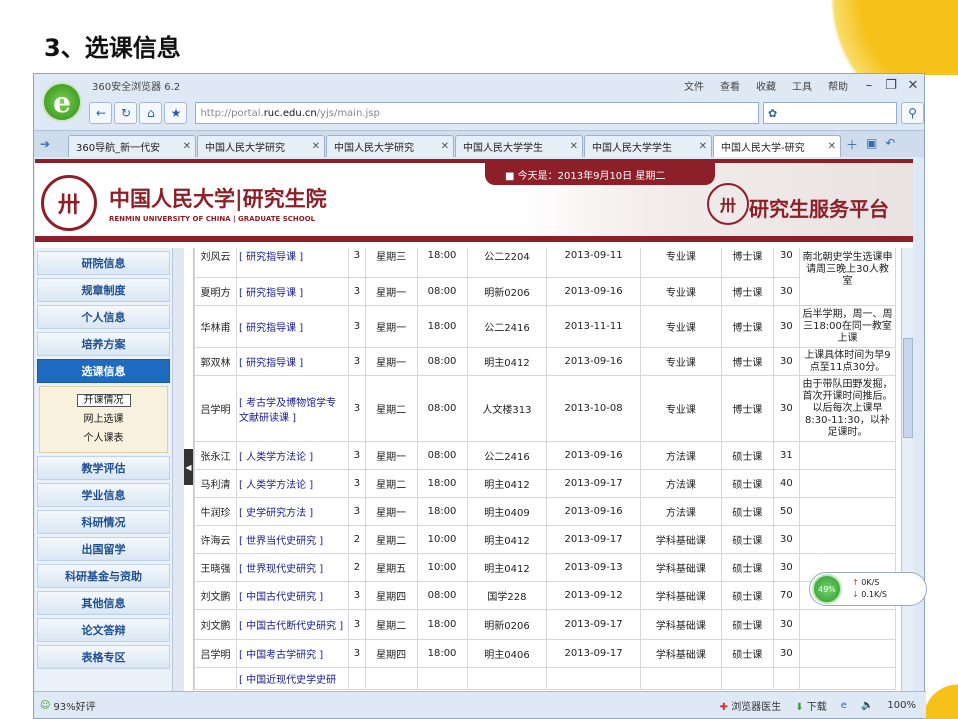 The height and width of the screenshot is (719, 958). What do you see at coordinates (292, 567) in the screenshot?
I see `cell-c: [ 世界现代史研究 ]` at bounding box center [292, 567].